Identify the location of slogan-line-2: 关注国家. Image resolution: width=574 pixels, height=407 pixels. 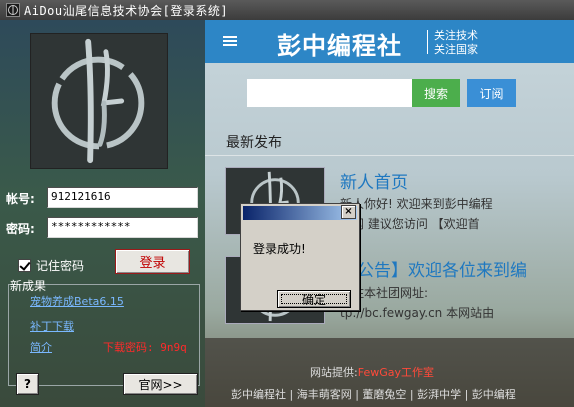
(456, 49).